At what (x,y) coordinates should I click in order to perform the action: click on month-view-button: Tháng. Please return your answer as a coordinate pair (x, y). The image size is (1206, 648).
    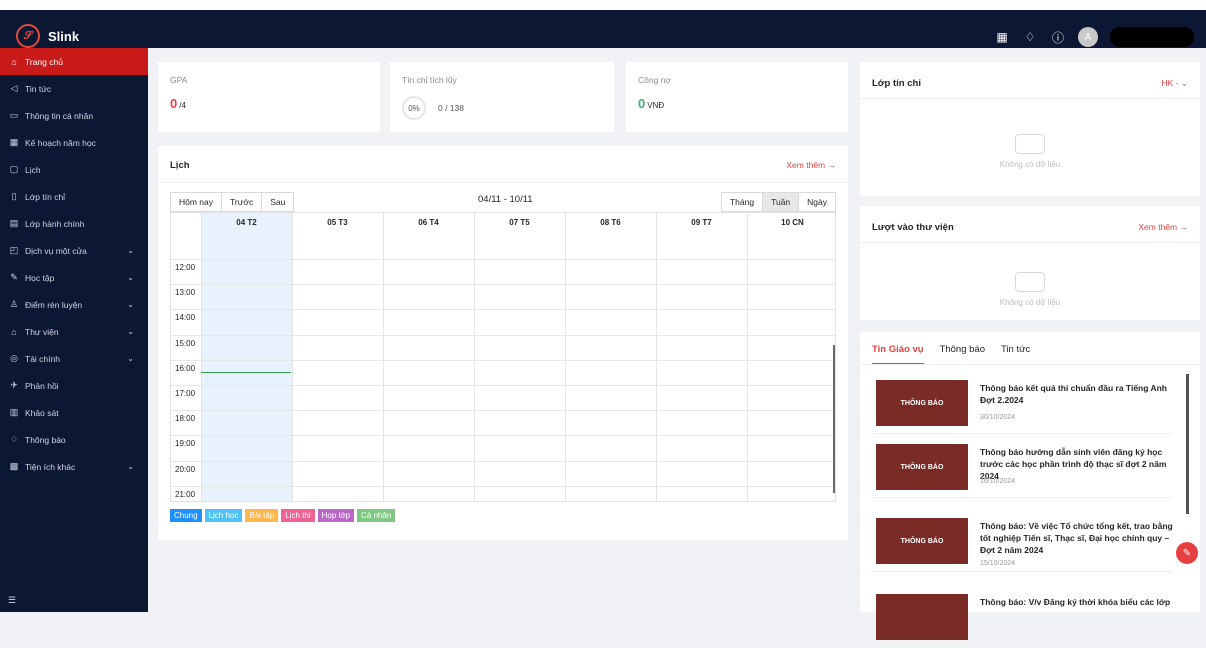
    Looking at the image, I should click on (742, 202).